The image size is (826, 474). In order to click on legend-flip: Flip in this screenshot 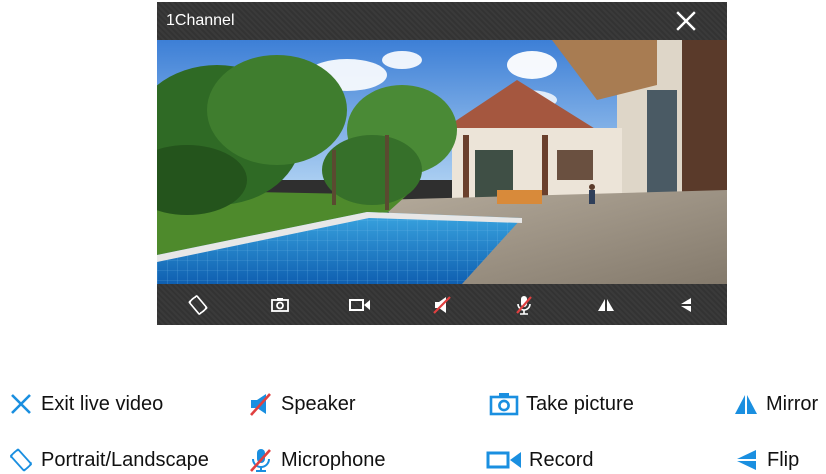, I will do `click(766, 460)`.